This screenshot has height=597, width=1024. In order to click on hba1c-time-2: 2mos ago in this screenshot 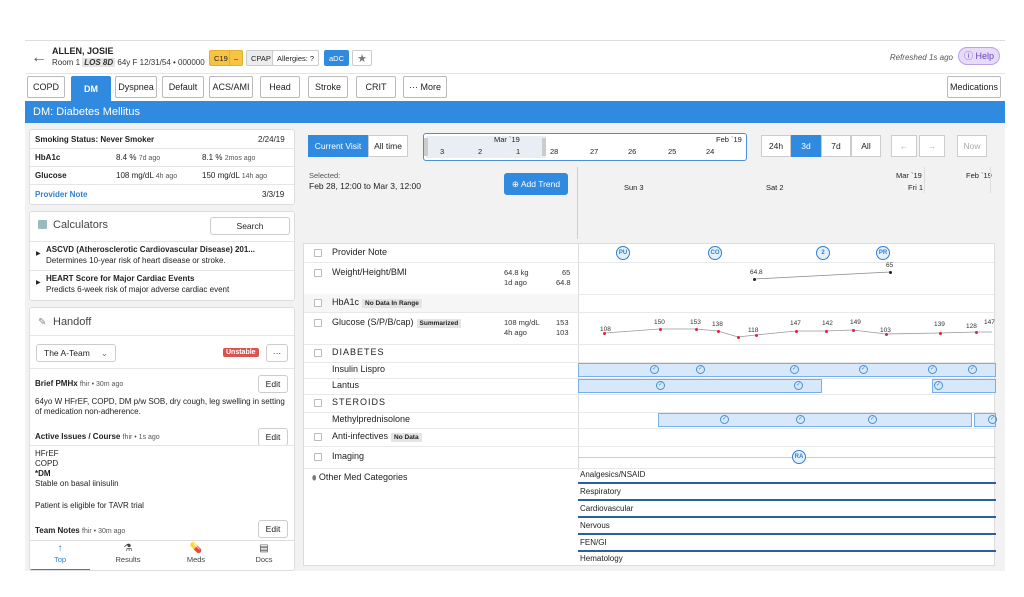, I will do `click(240, 158)`.